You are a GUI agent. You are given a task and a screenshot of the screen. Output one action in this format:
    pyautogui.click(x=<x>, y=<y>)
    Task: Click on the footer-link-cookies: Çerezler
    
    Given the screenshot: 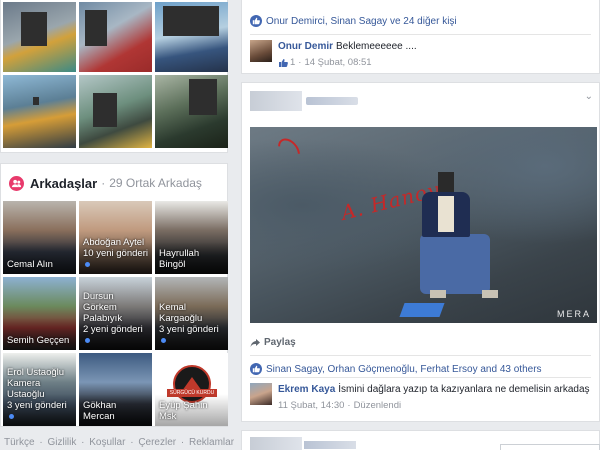 What is the action you would take?
    pyautogui.click(x=157, y=442)
    